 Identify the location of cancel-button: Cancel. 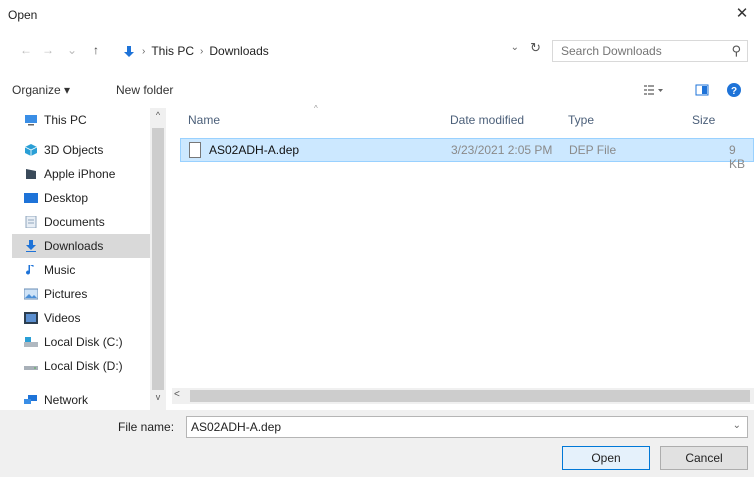
(704, 458).